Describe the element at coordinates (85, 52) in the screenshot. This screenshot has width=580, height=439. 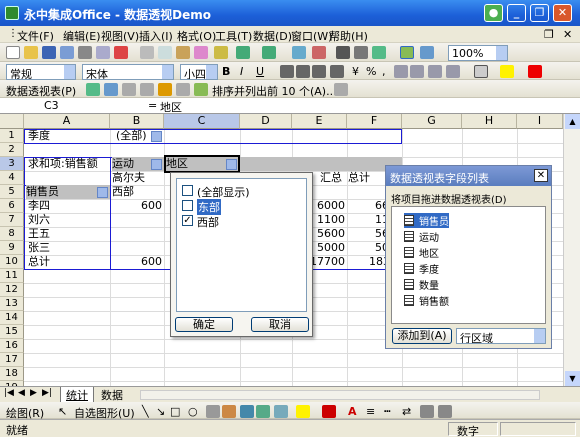
I see `print-icon` at that location.